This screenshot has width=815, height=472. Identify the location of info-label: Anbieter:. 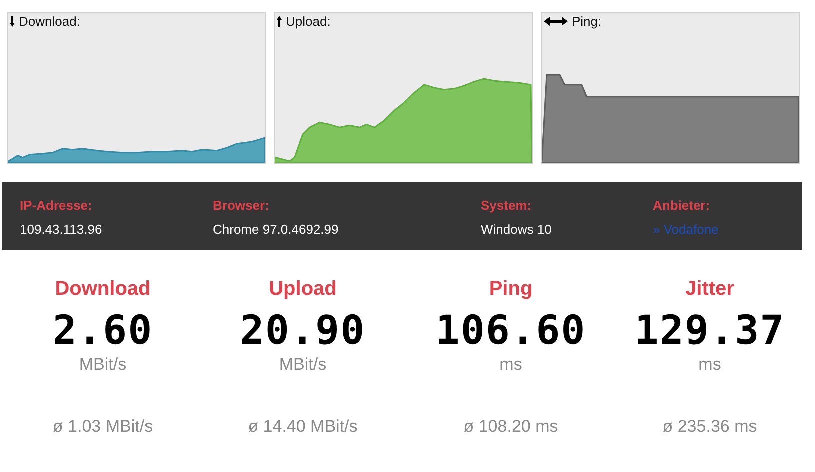
(682, 205).